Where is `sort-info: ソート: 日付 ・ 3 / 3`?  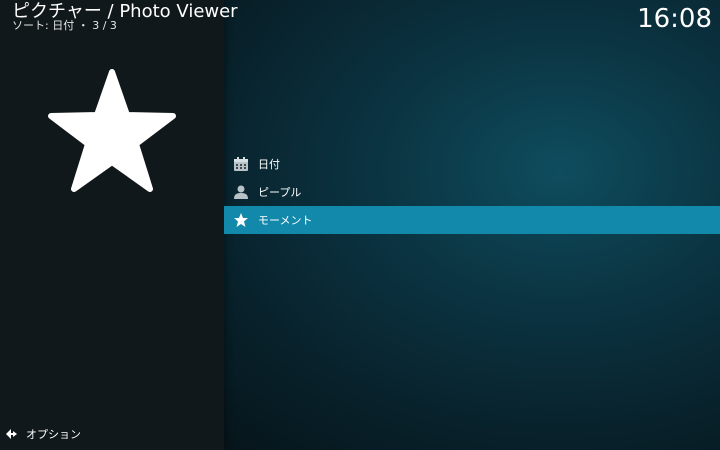
sort-info: ソート: 日付 ・ 3 / 3 is located at coordinates (64, 25).